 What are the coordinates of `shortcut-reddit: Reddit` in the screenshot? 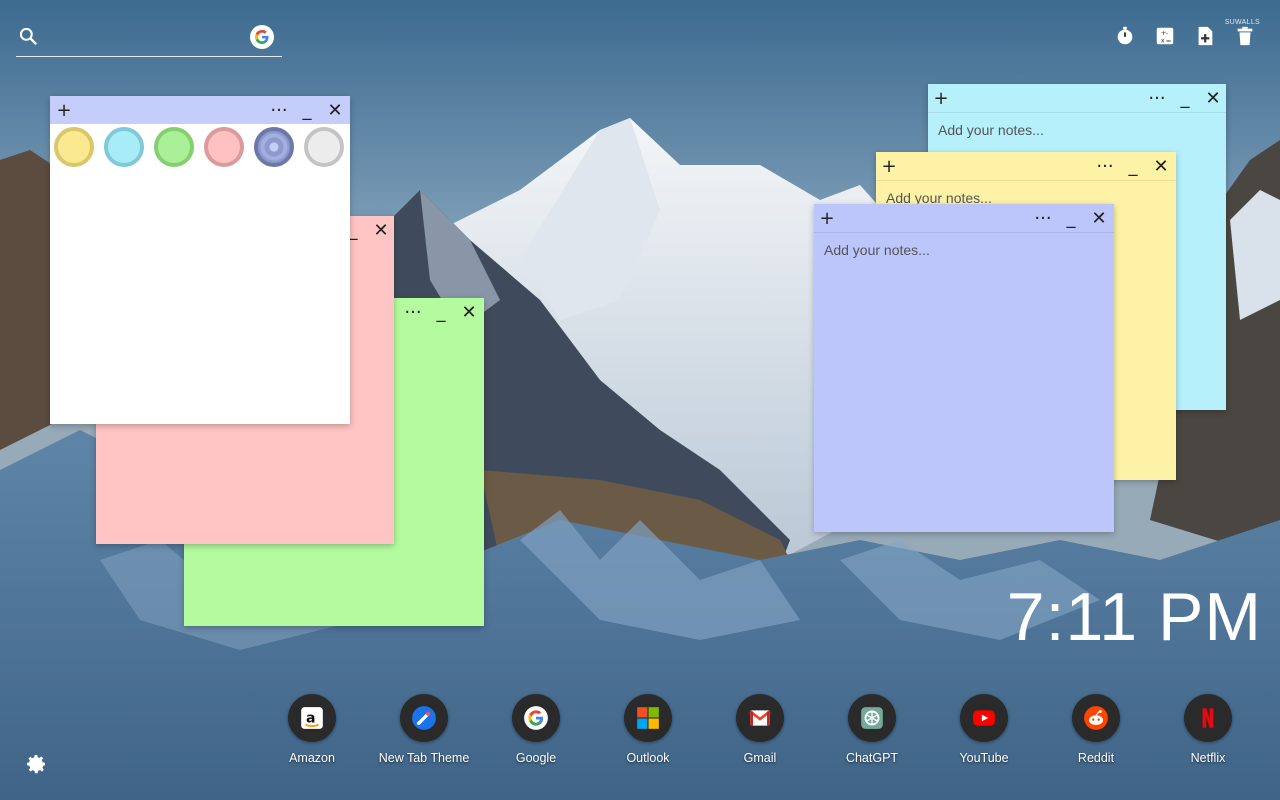 It's located at (1096, 729).